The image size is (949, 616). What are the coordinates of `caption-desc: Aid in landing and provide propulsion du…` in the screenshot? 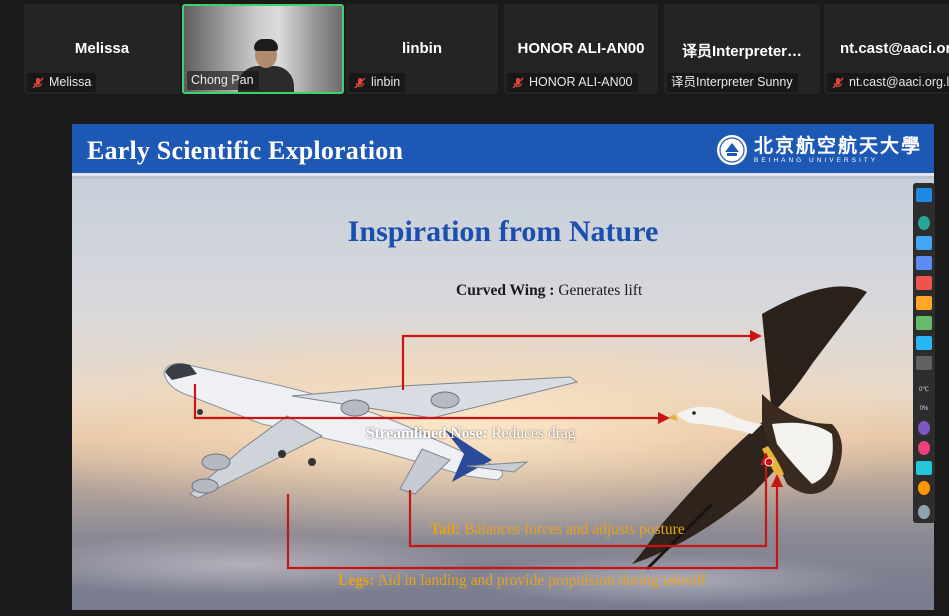 It's located at (540, 580).